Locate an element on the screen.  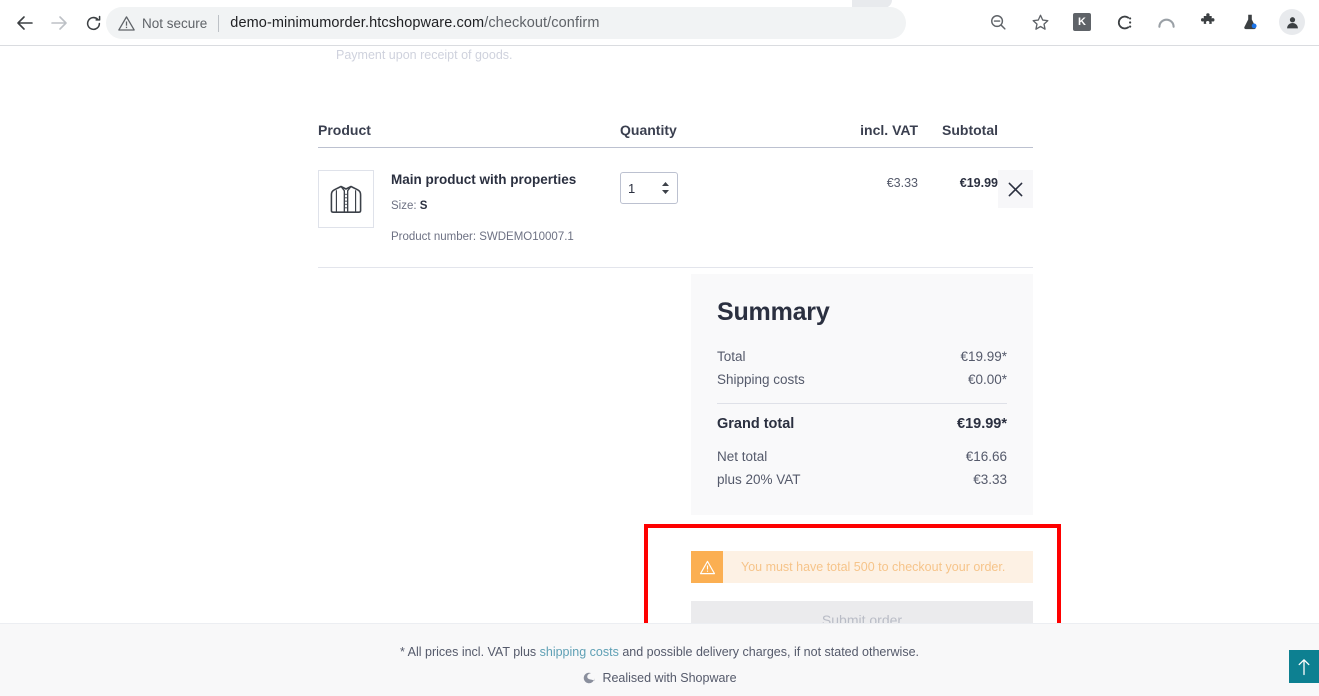
extension-c-button is located at coordinates (1124, 22).